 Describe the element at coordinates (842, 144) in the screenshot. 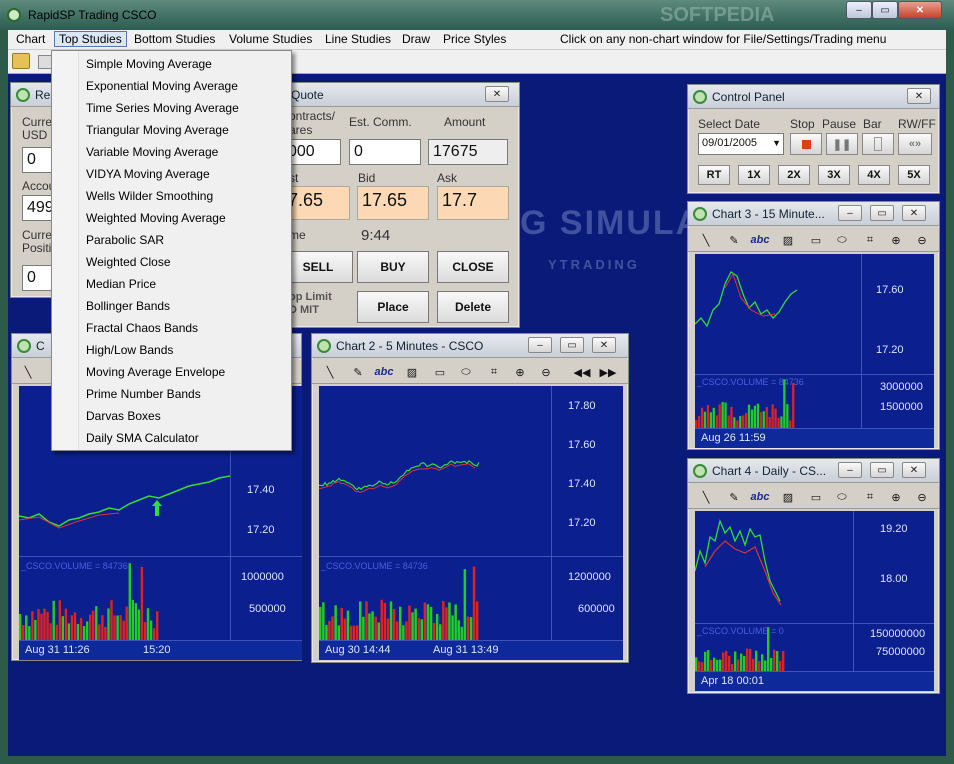

I see `pause-button: ❚❚` at that location.